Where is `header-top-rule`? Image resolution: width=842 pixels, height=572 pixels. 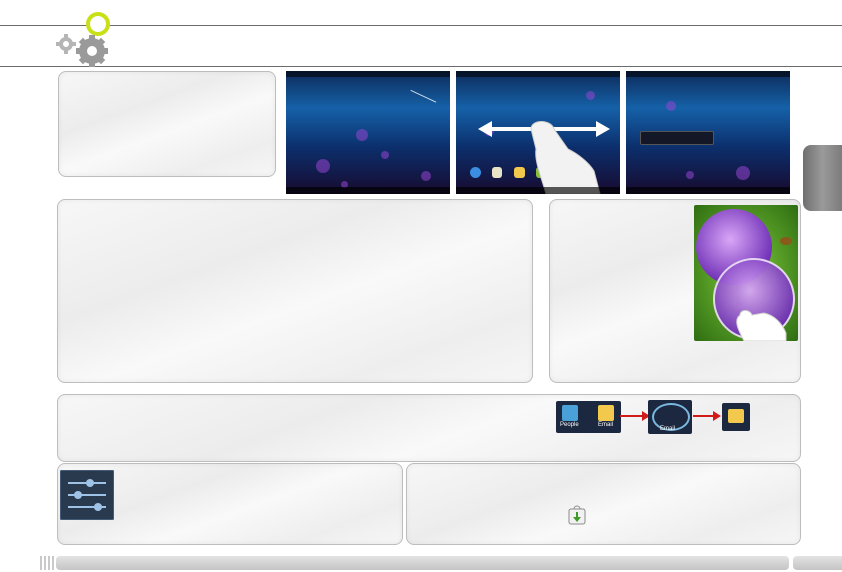
header-top-rule is located at coordinates (421, 25).